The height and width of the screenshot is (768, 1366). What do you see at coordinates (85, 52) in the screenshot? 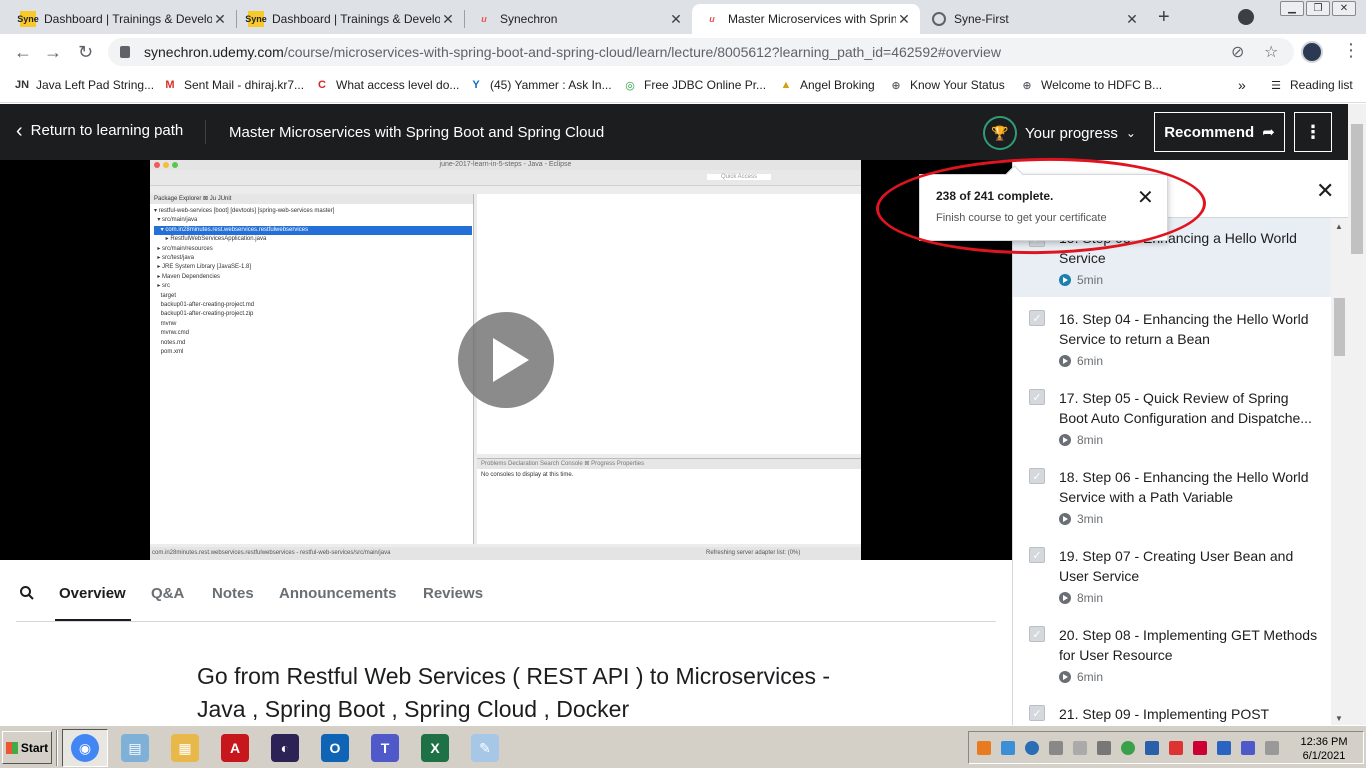
I see `reload-icon: ↻` at bounding box center [85, 52].